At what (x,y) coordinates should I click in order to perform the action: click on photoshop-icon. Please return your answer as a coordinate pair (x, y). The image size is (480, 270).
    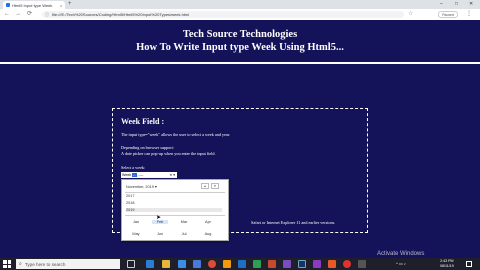
    Looking at the image, I should click on (302, 264).